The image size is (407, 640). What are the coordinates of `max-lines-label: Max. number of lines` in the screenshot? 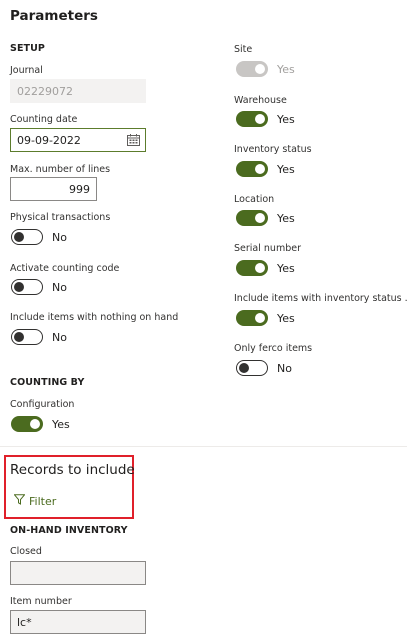 It's located at (60, 169).